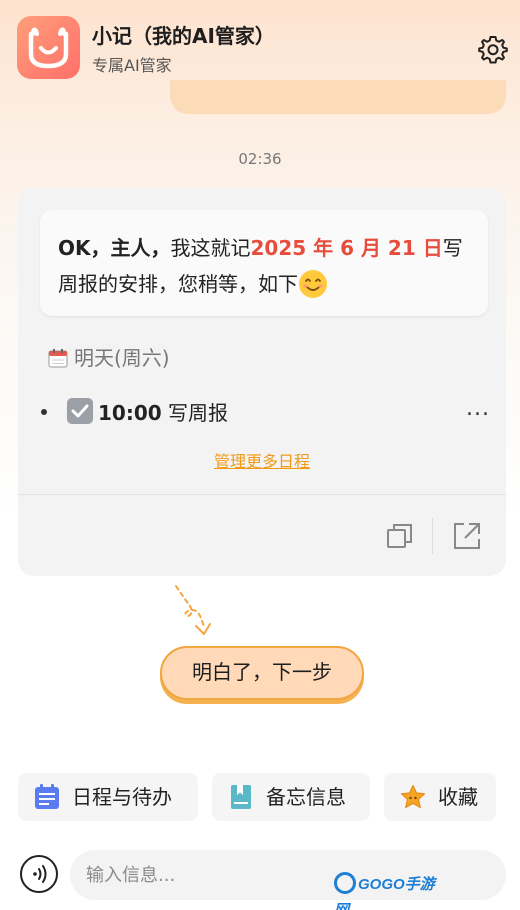 This screenshot has height=910, width=520. I want to click on task-title: 写周报, so click(198, 413).